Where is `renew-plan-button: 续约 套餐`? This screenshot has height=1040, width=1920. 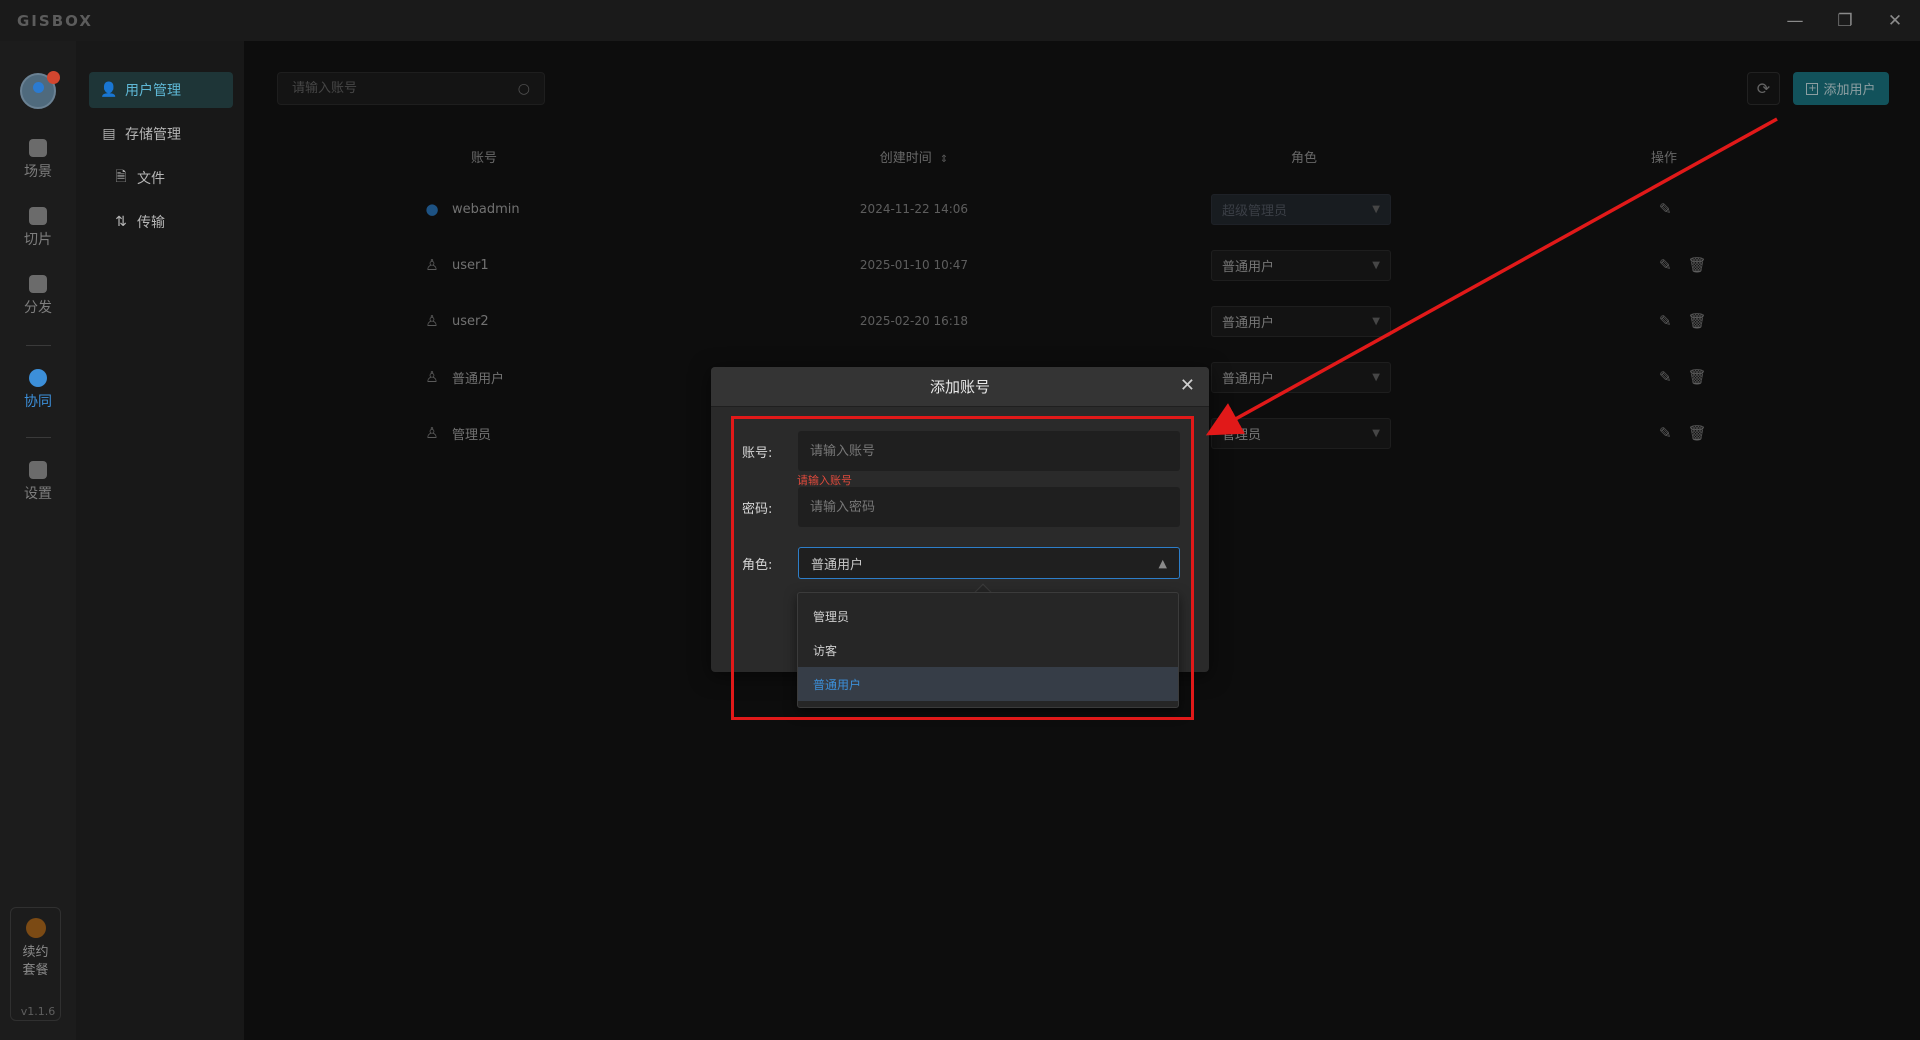 renew-plan-button: 续约 套餐 is located at coordinates (35, 964).